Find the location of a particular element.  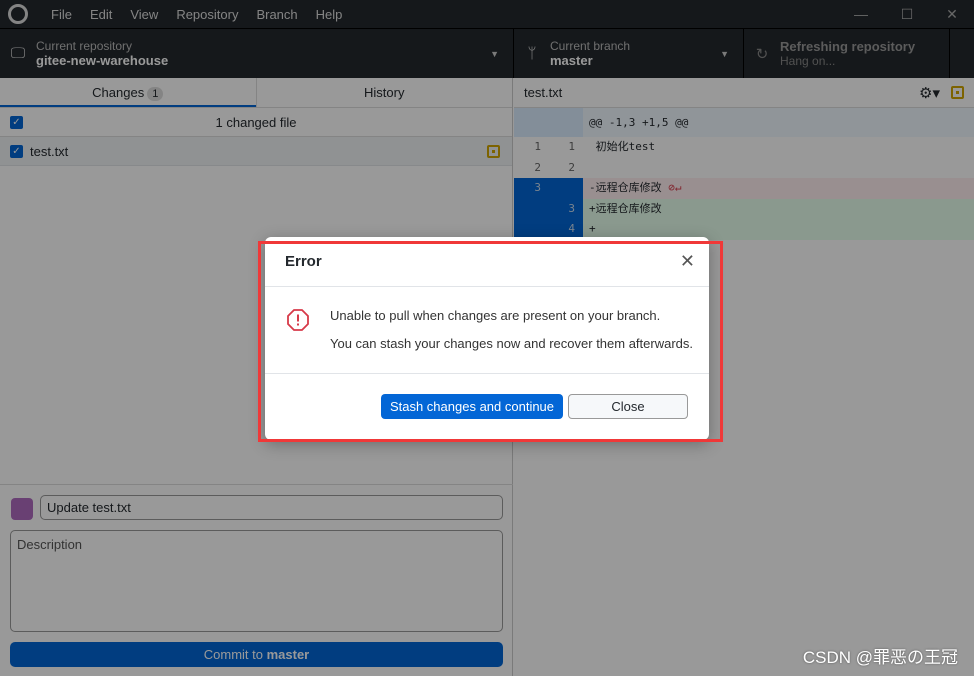

close-button: Close is located at coordinates (628, 406).